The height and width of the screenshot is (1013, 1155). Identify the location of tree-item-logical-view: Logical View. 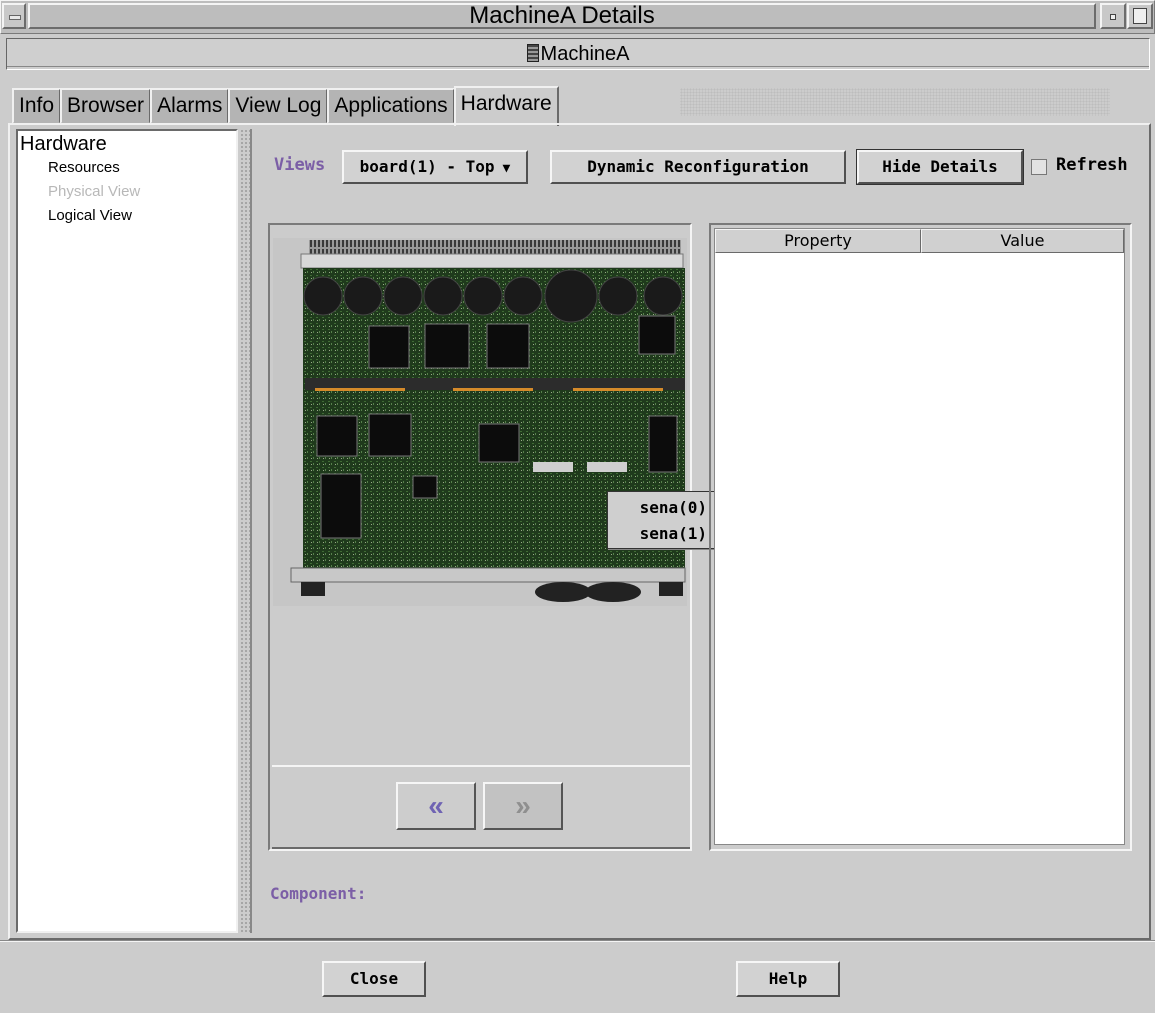
(90, 215).